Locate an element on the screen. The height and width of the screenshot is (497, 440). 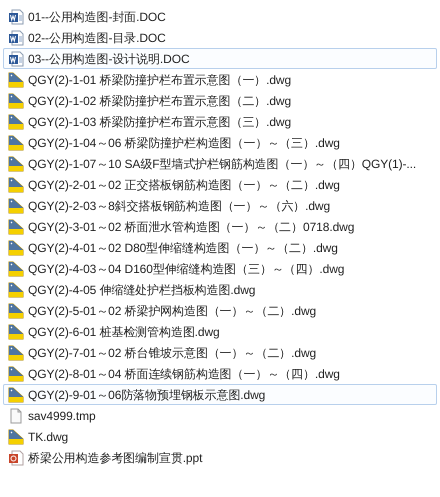
file-item: QGY(2)-8-01～04 桥面连续钢筋构造图（一）～（四）.dwg is located at coordinates (220, 373).